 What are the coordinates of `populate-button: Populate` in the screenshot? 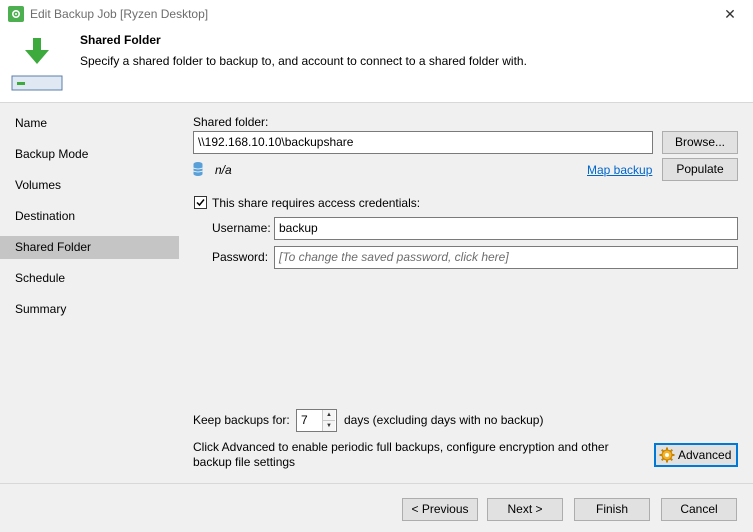 It's located at (700, 169).